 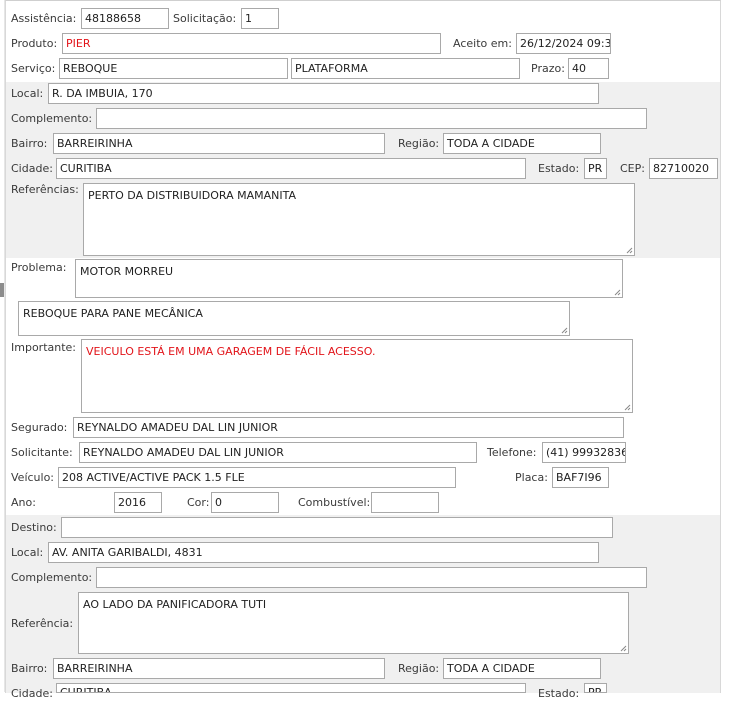 I want to click on destino-referencia-text: AO LADO DA PANIFICADORA TUTI, so click(x=175, y=604).